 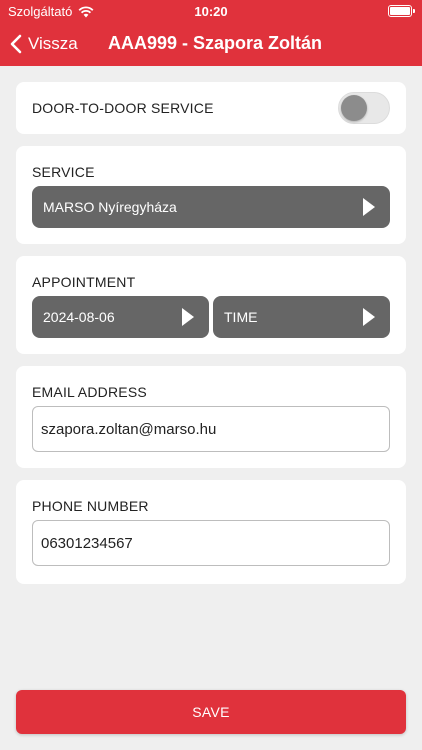 I want to click on email-card: EMAIL ADDRESS, so click(x=211, y=417).